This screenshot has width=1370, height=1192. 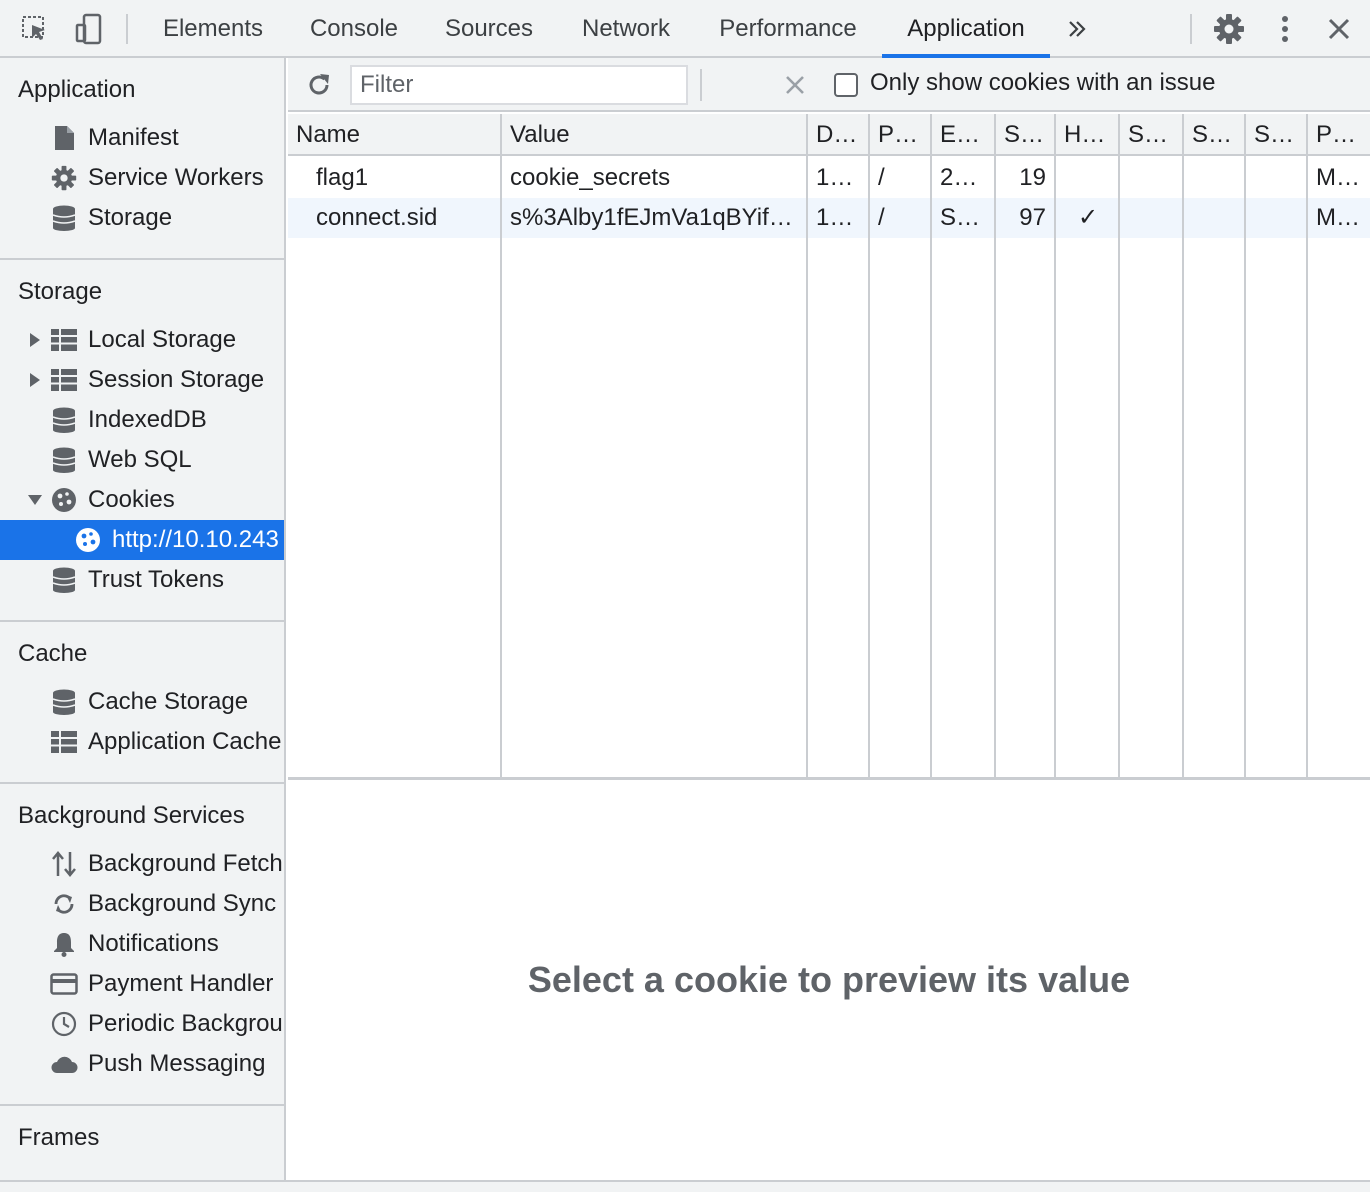 What do you see at coordinates (181, 983) in the screenshot?
I see `sidebar-item-label: Payment Handler` at bounding box center [181, 983].